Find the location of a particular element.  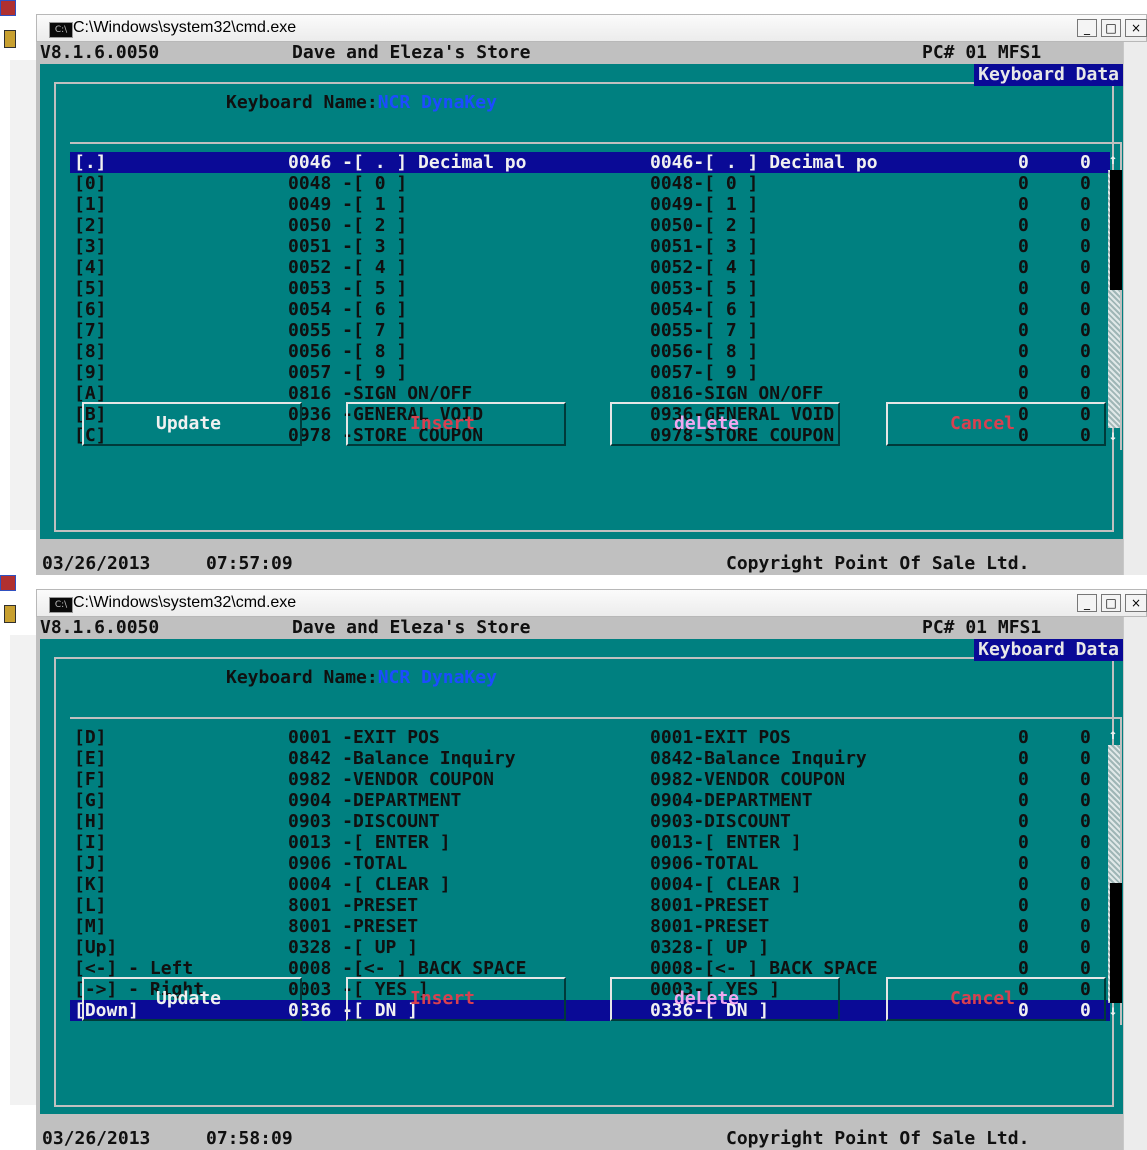

row-function-code: 0816 -SIGN ON/OFF is located at coordinates (380, 393).